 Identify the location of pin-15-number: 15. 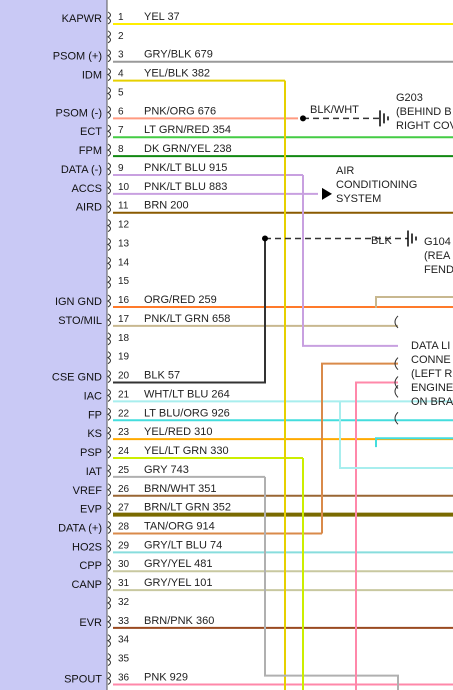
(124, 281).